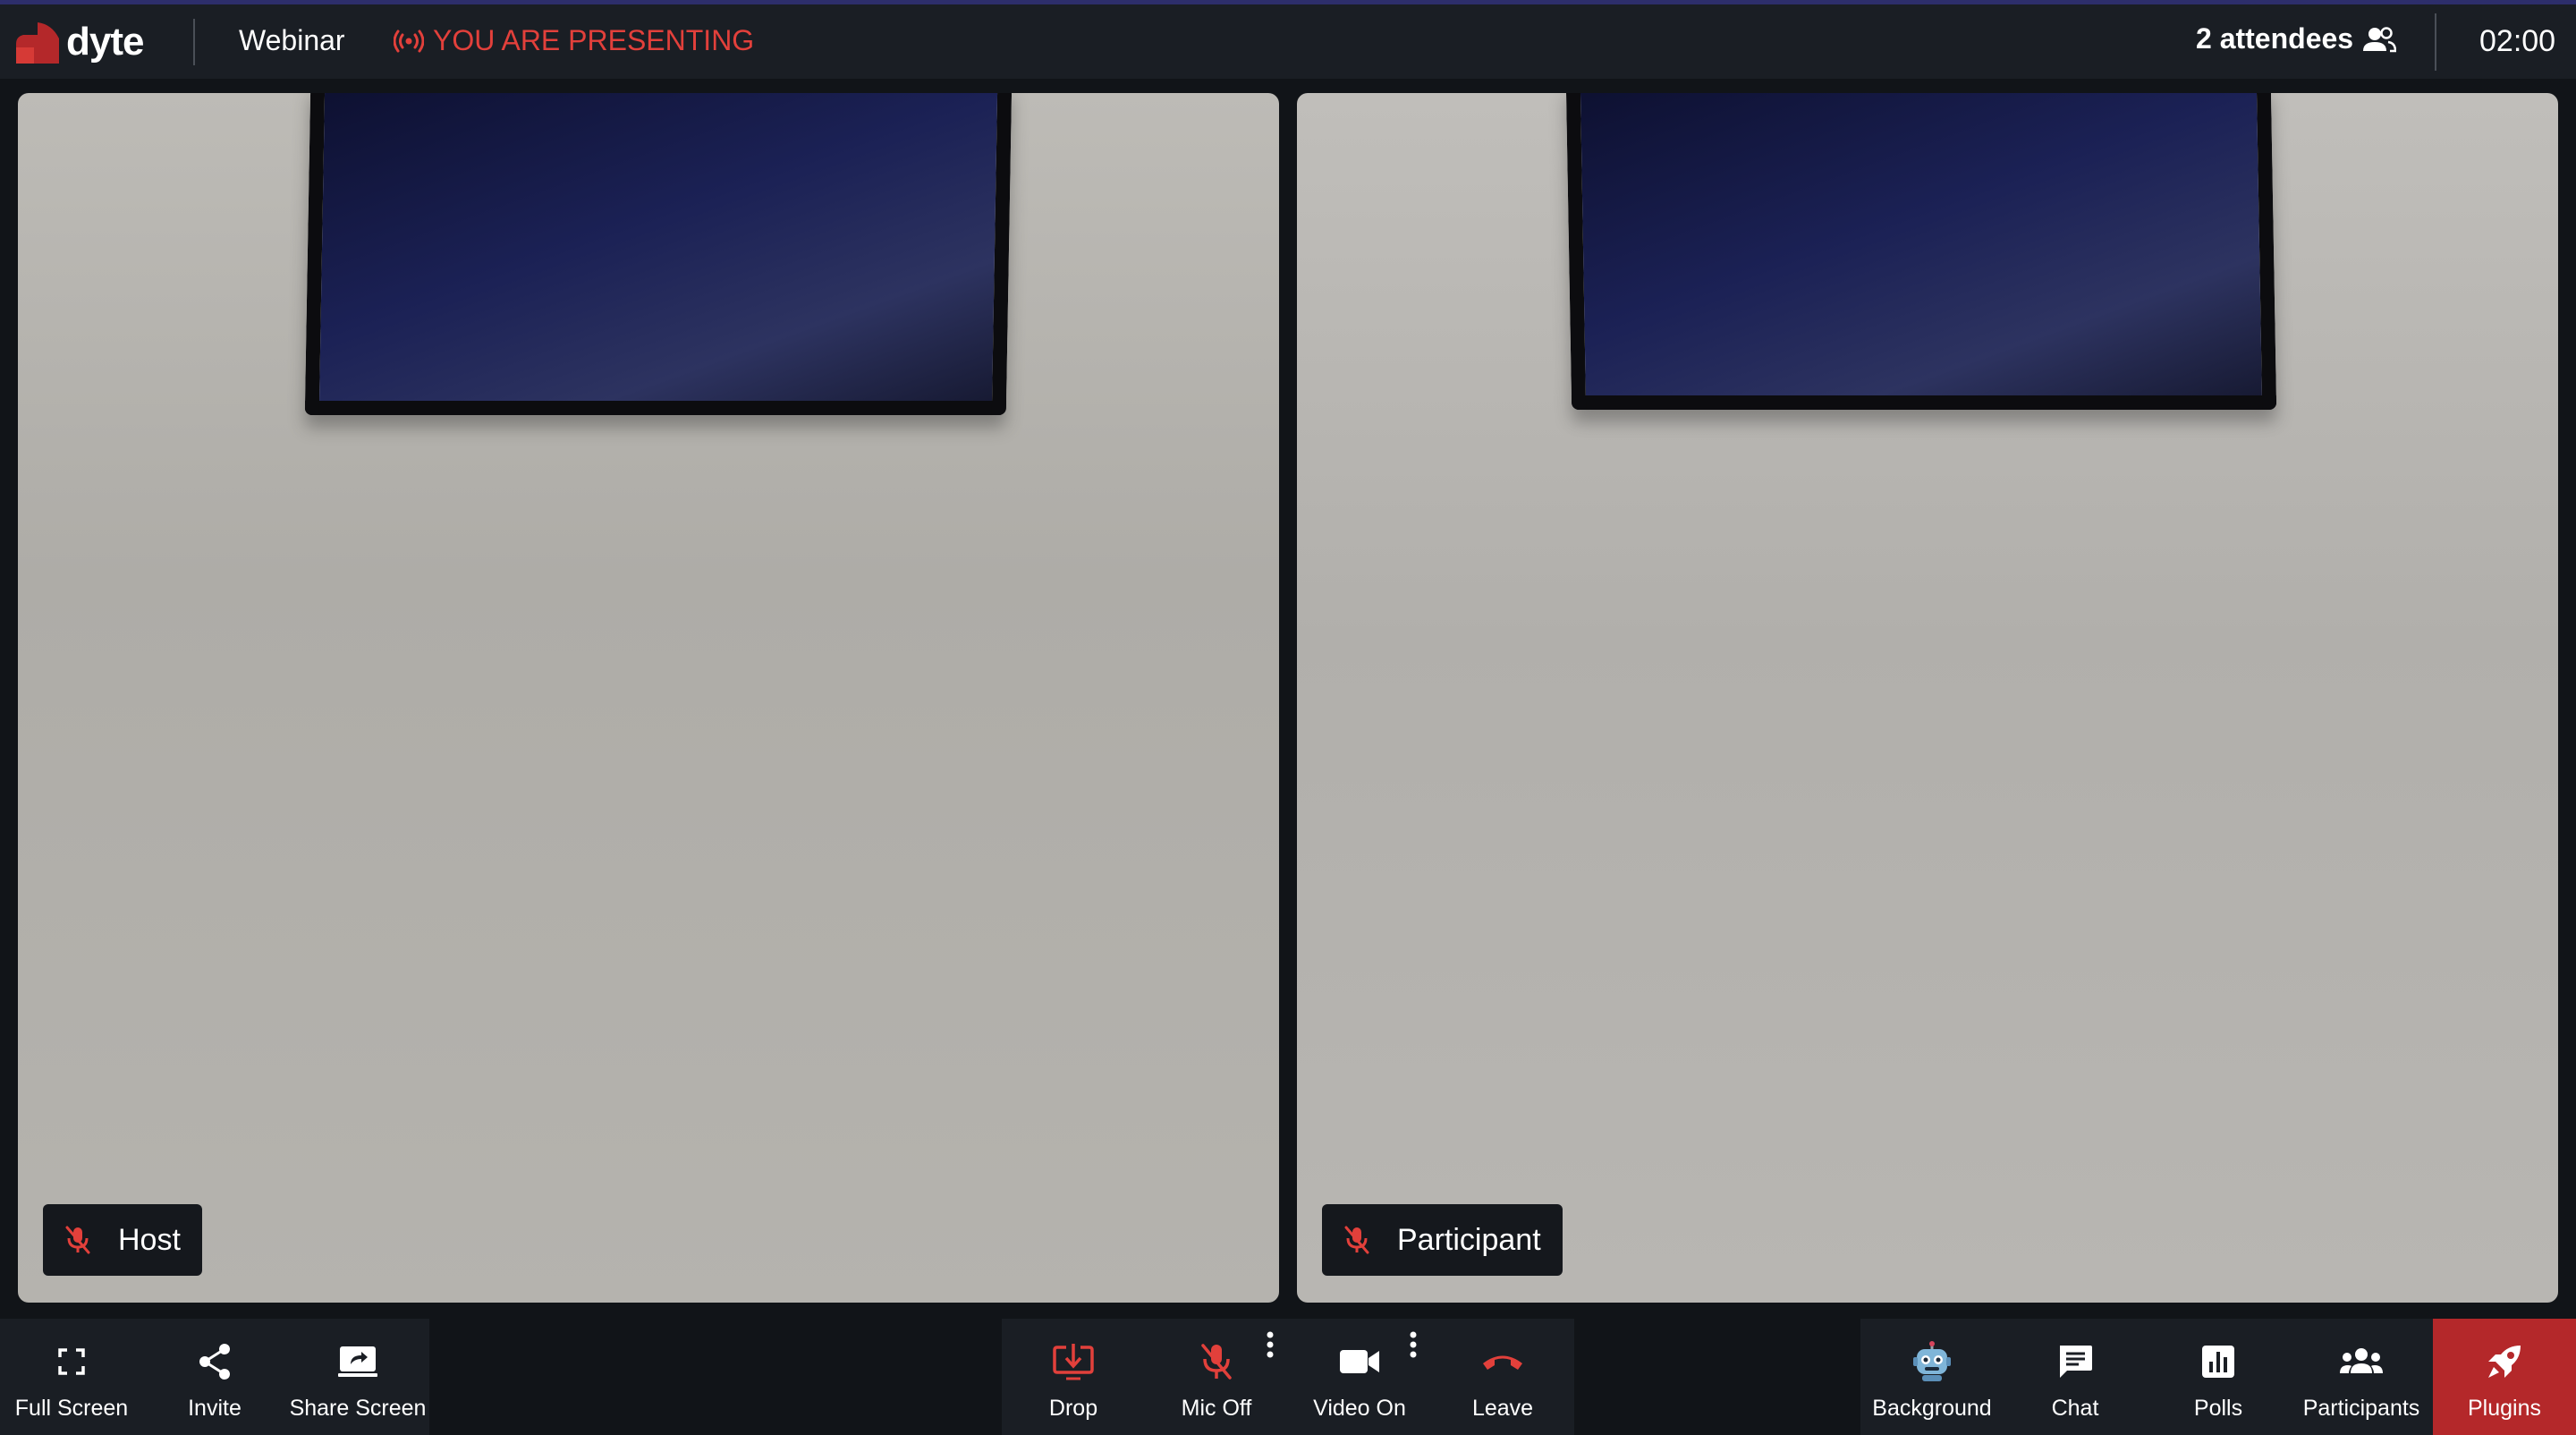 This screenshot has height=1435, width=2576. Describe the element at coordinates (1073, 1408) in the screenshot. I see `drop-label: Drop` at that location.